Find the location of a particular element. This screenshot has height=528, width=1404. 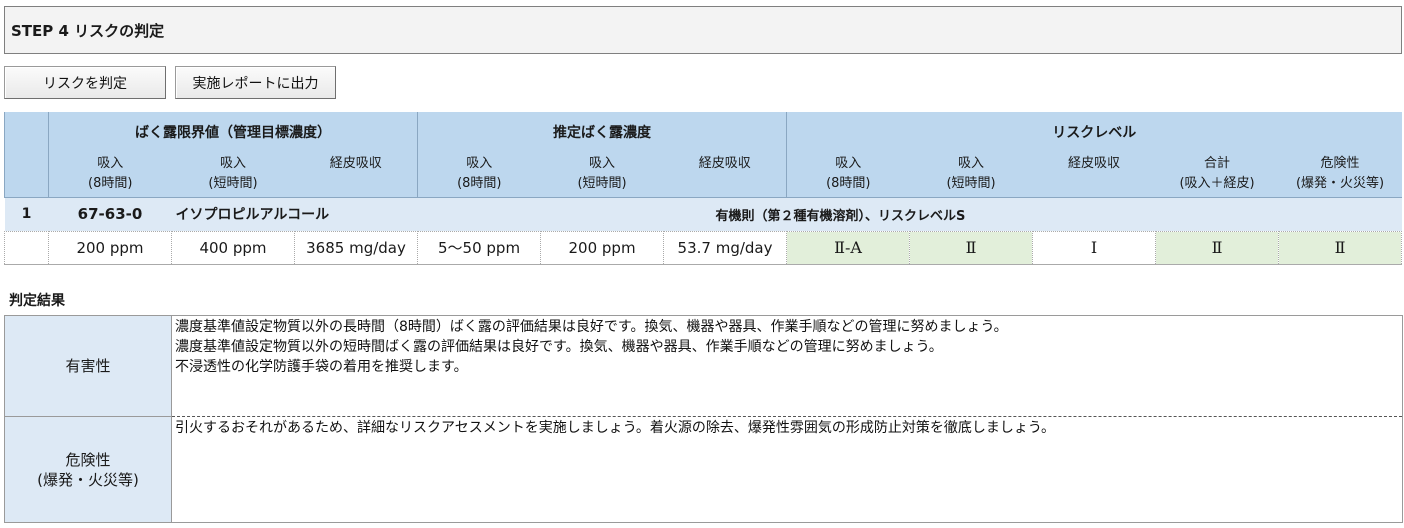

est-dermal-header: 経皮吸収 is located at coordinates (725, 174).